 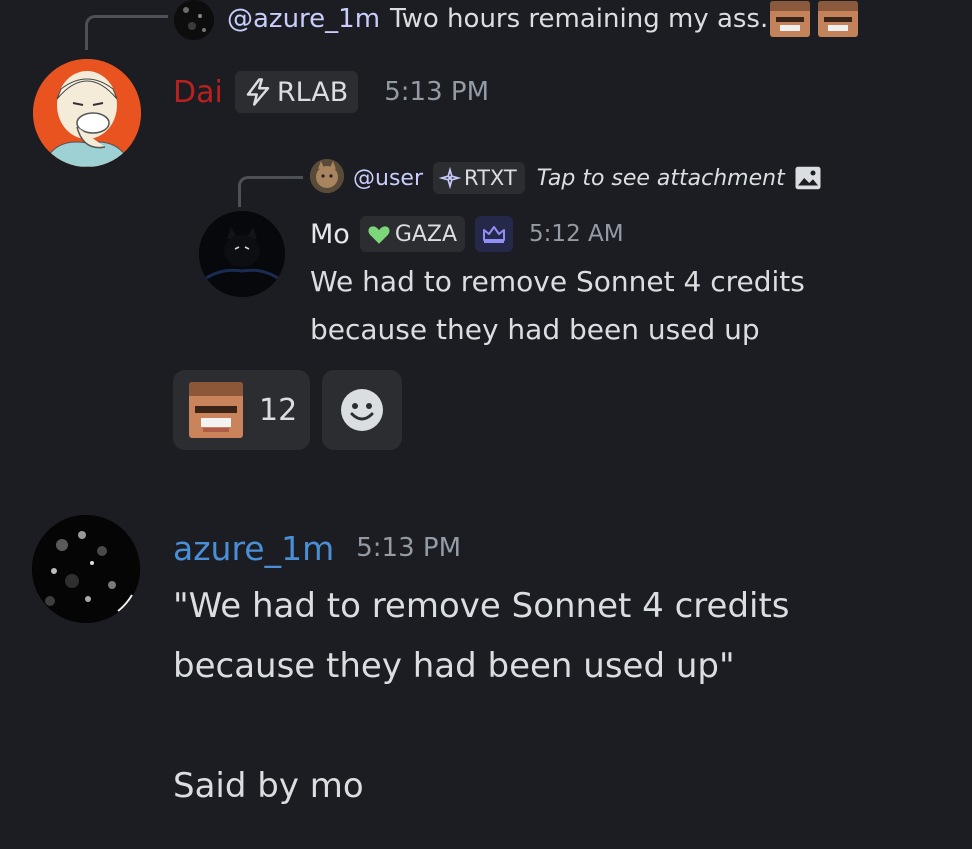 I want to click on laughing-reaction: 12, so click(x=241, y=410).